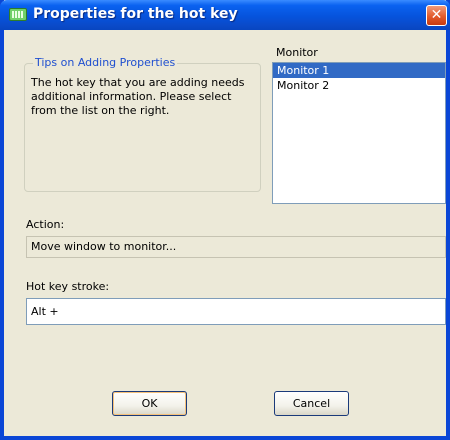 The width and height of the screenshot is (450, 440). What do you see at coordinates (149, 403) in the screenshot?
I see `ok-button: OK` at bounding box center [149, 403].